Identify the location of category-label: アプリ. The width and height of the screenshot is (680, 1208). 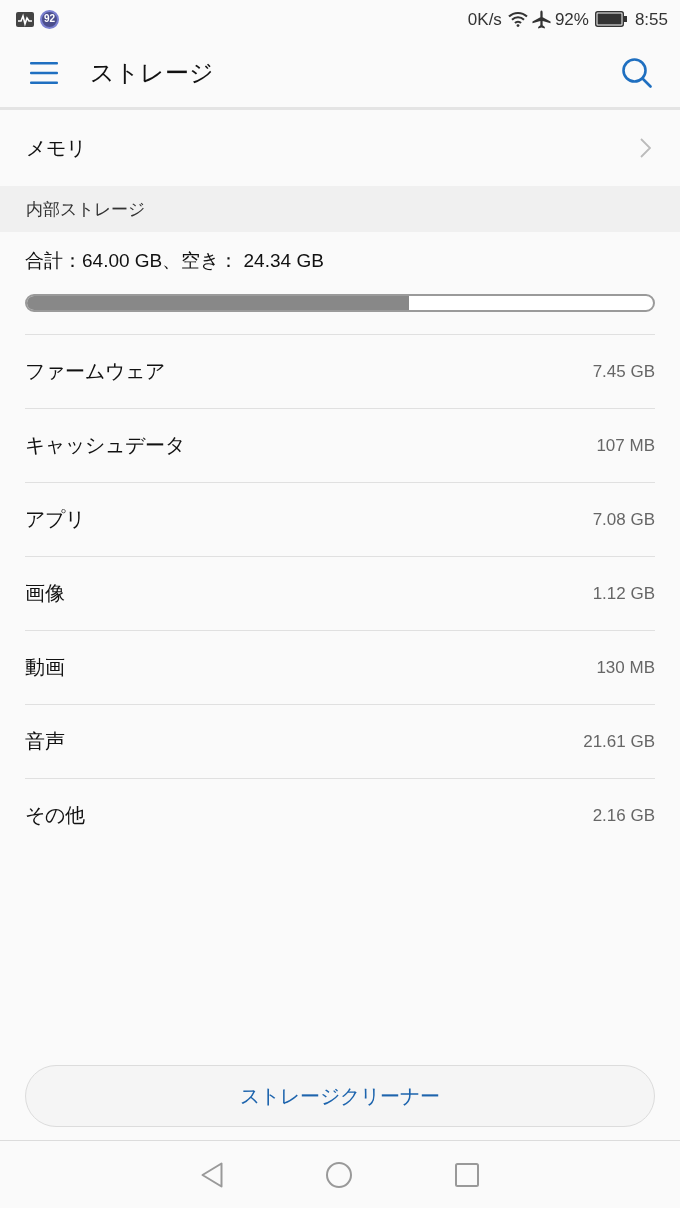
(55, 519).